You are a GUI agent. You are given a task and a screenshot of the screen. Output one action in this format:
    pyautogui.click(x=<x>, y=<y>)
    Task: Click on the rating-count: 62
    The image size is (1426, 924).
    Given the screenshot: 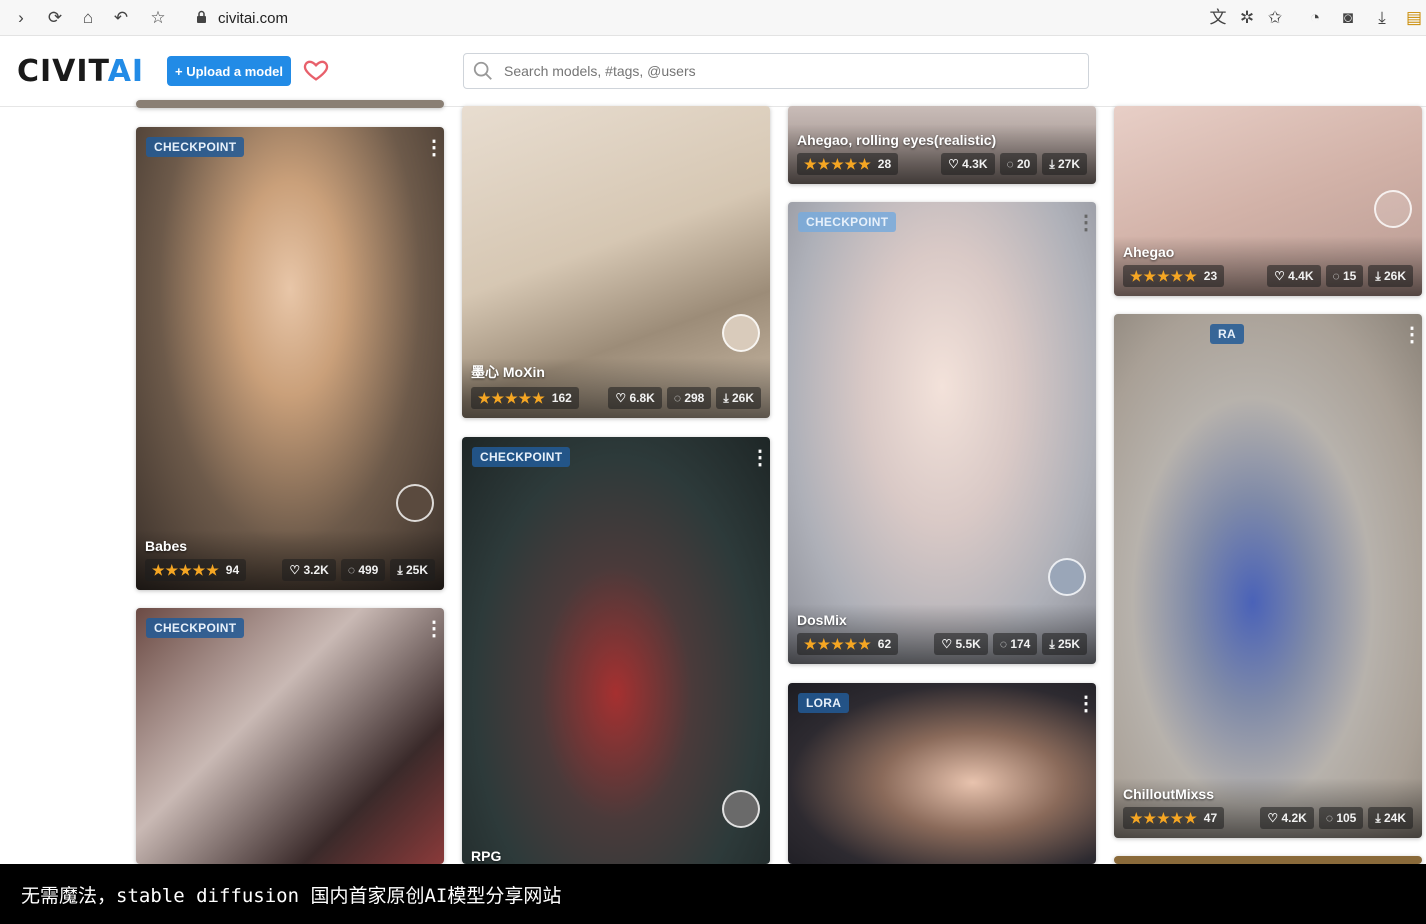 What is the action you would take?
    pyautogui.click(x=884, y=644)
    